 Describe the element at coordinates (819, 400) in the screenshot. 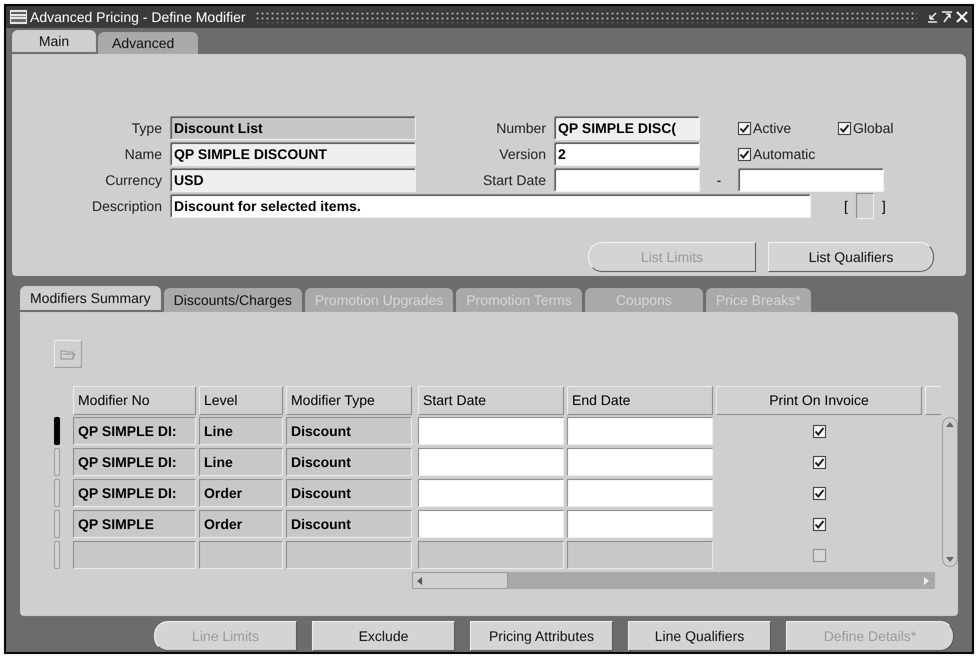

I see `column-header: Print On Invoice` at that location.